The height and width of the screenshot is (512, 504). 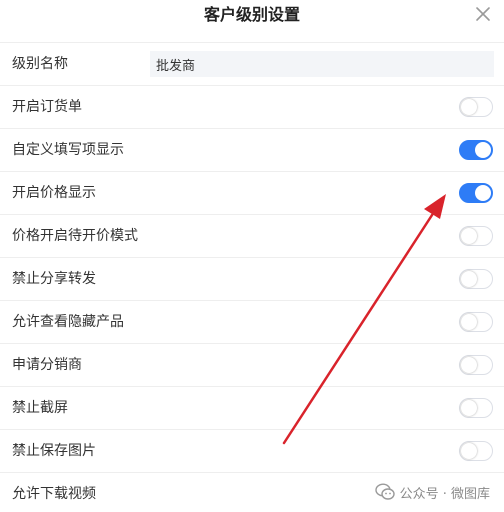 I want to click on watermark-text: 公众号 · 微图库, so click(x=444, y=494).